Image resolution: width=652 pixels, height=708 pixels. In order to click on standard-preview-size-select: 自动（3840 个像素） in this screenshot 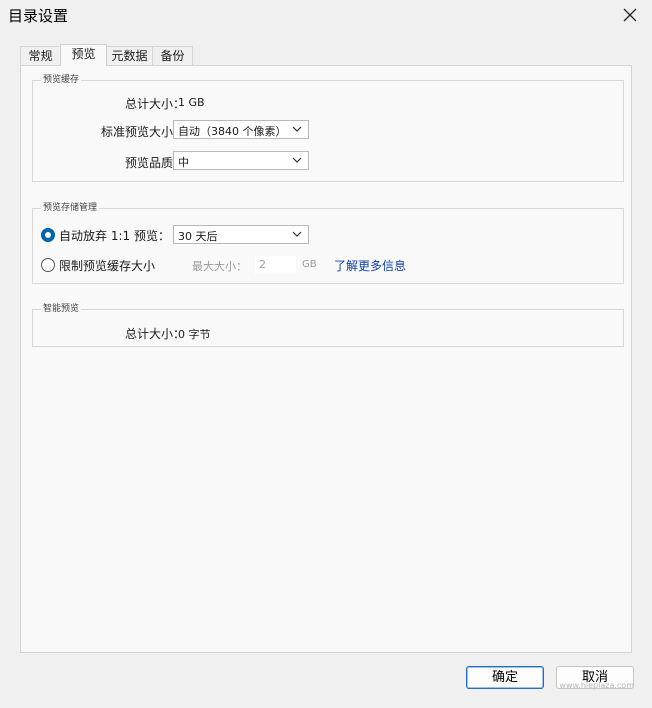, I will do `click(241, 129)`.